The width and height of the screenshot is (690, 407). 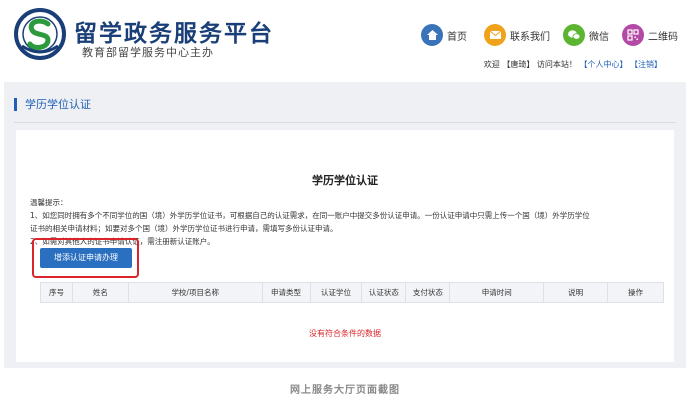 What do you see at coordinates (148, 52) in the screenshot?
I see `site-subtitle: 教育部留学服务中心主办` at bounding box center [148, 52].